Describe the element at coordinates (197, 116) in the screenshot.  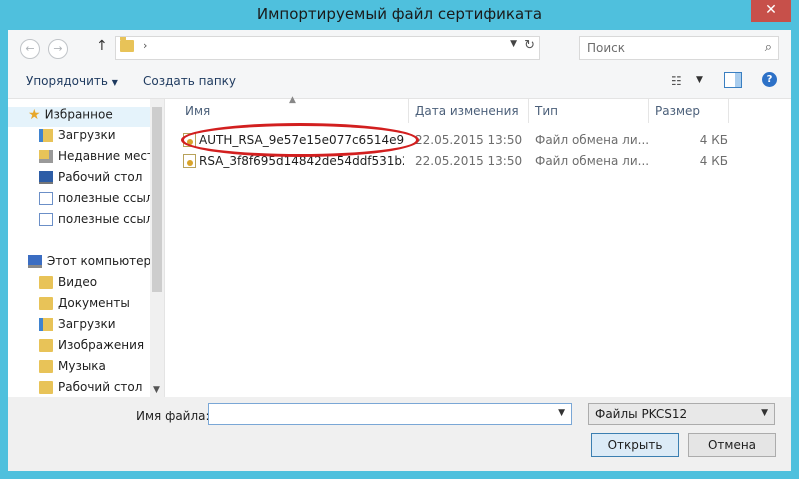
I see `column-header-name: Имя` at that location.